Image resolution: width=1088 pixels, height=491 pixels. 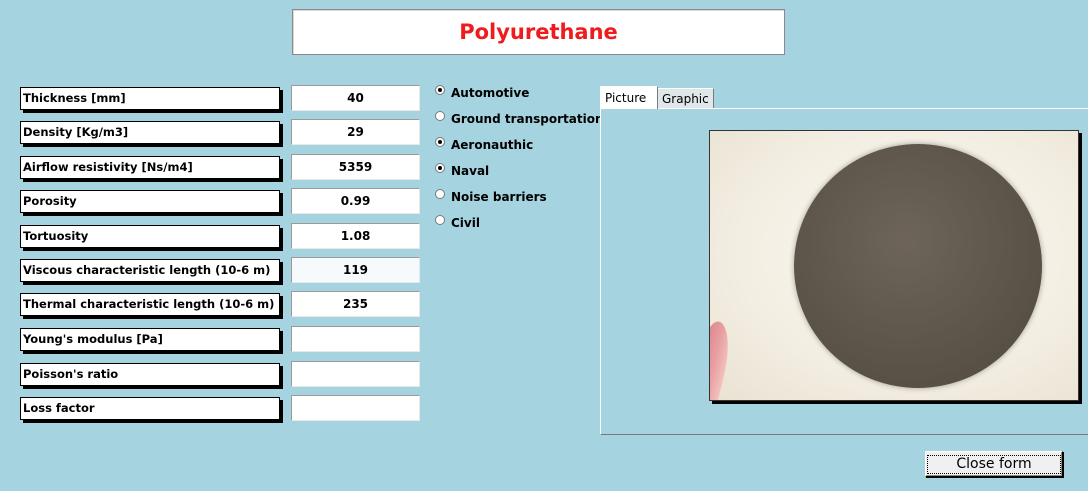 I want to click on label-porosity: Porosity, so click(x=150, y=201).